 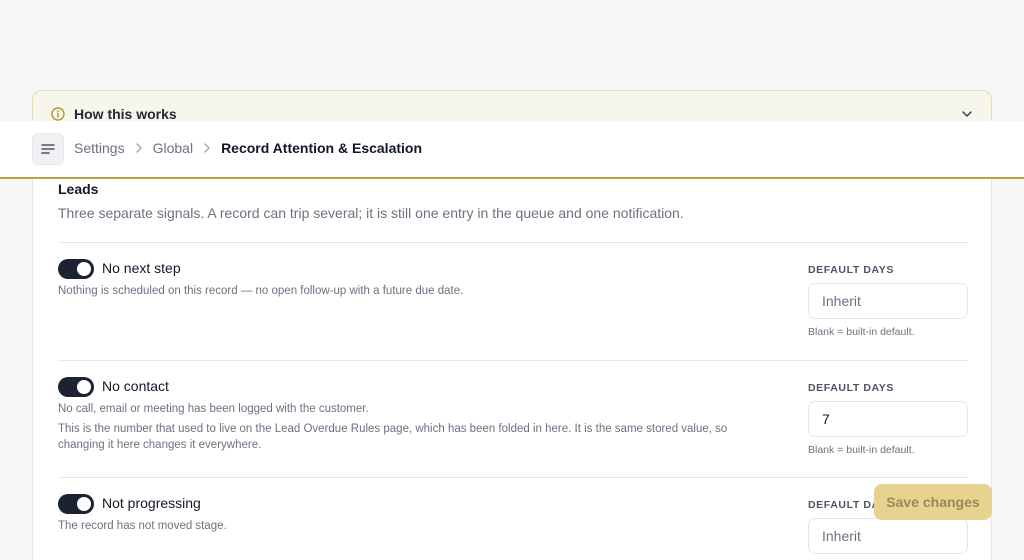 I want to click on menu-button, so click(x=48, y=149).